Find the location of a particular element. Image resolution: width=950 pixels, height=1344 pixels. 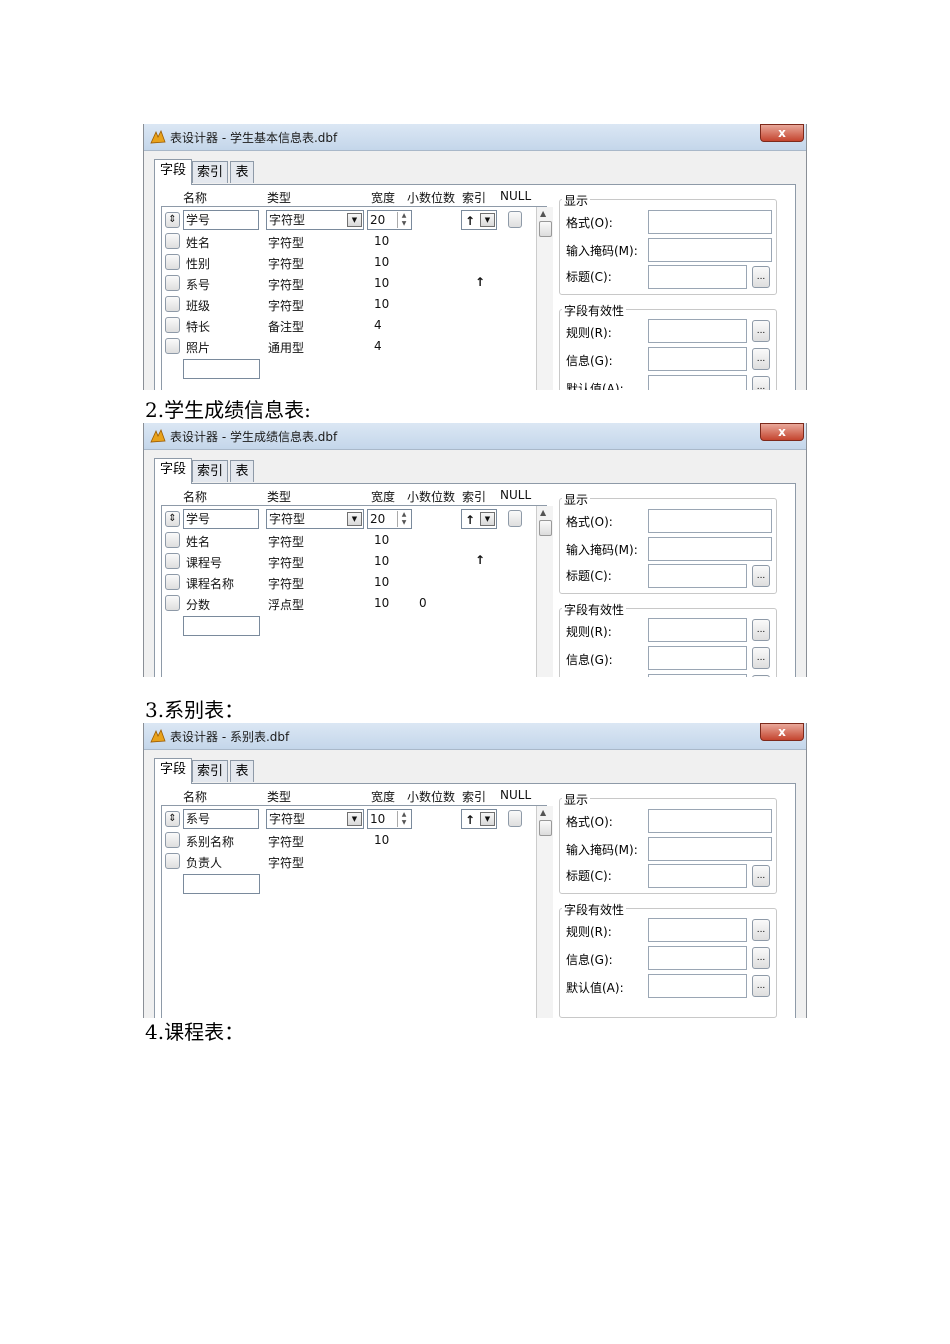

field-name: 特长 is located at coordinates (198, 326).